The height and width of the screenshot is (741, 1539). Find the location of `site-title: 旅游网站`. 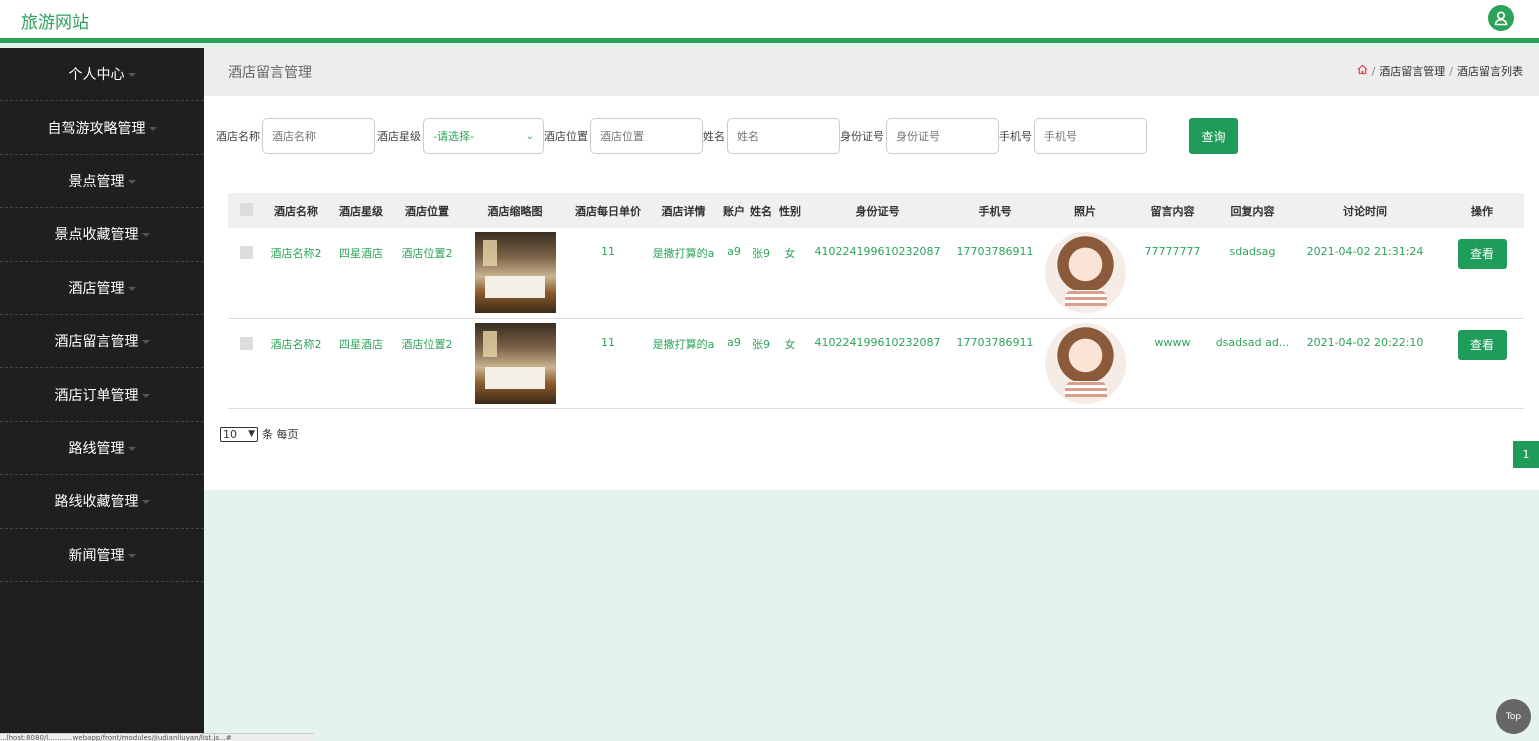

site-title: 旅游网站 is located at coordinates (55, 20).